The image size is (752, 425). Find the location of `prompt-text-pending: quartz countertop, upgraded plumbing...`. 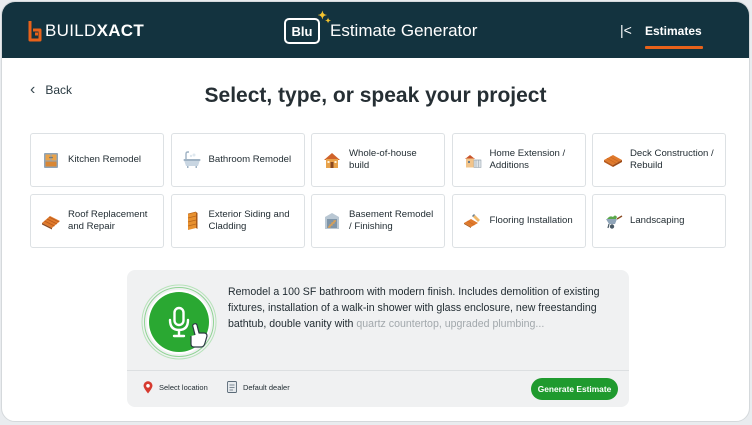

prompt-text-pending: quartz countertop, upgraded plumbing... is located at coordinates (450, 324).